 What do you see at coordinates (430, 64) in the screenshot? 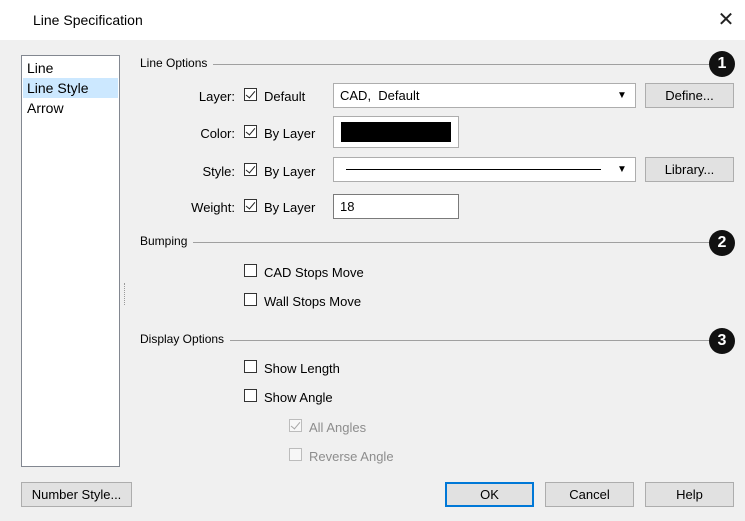
I see `section-divider-line-options` at bounding box center [430, 64].